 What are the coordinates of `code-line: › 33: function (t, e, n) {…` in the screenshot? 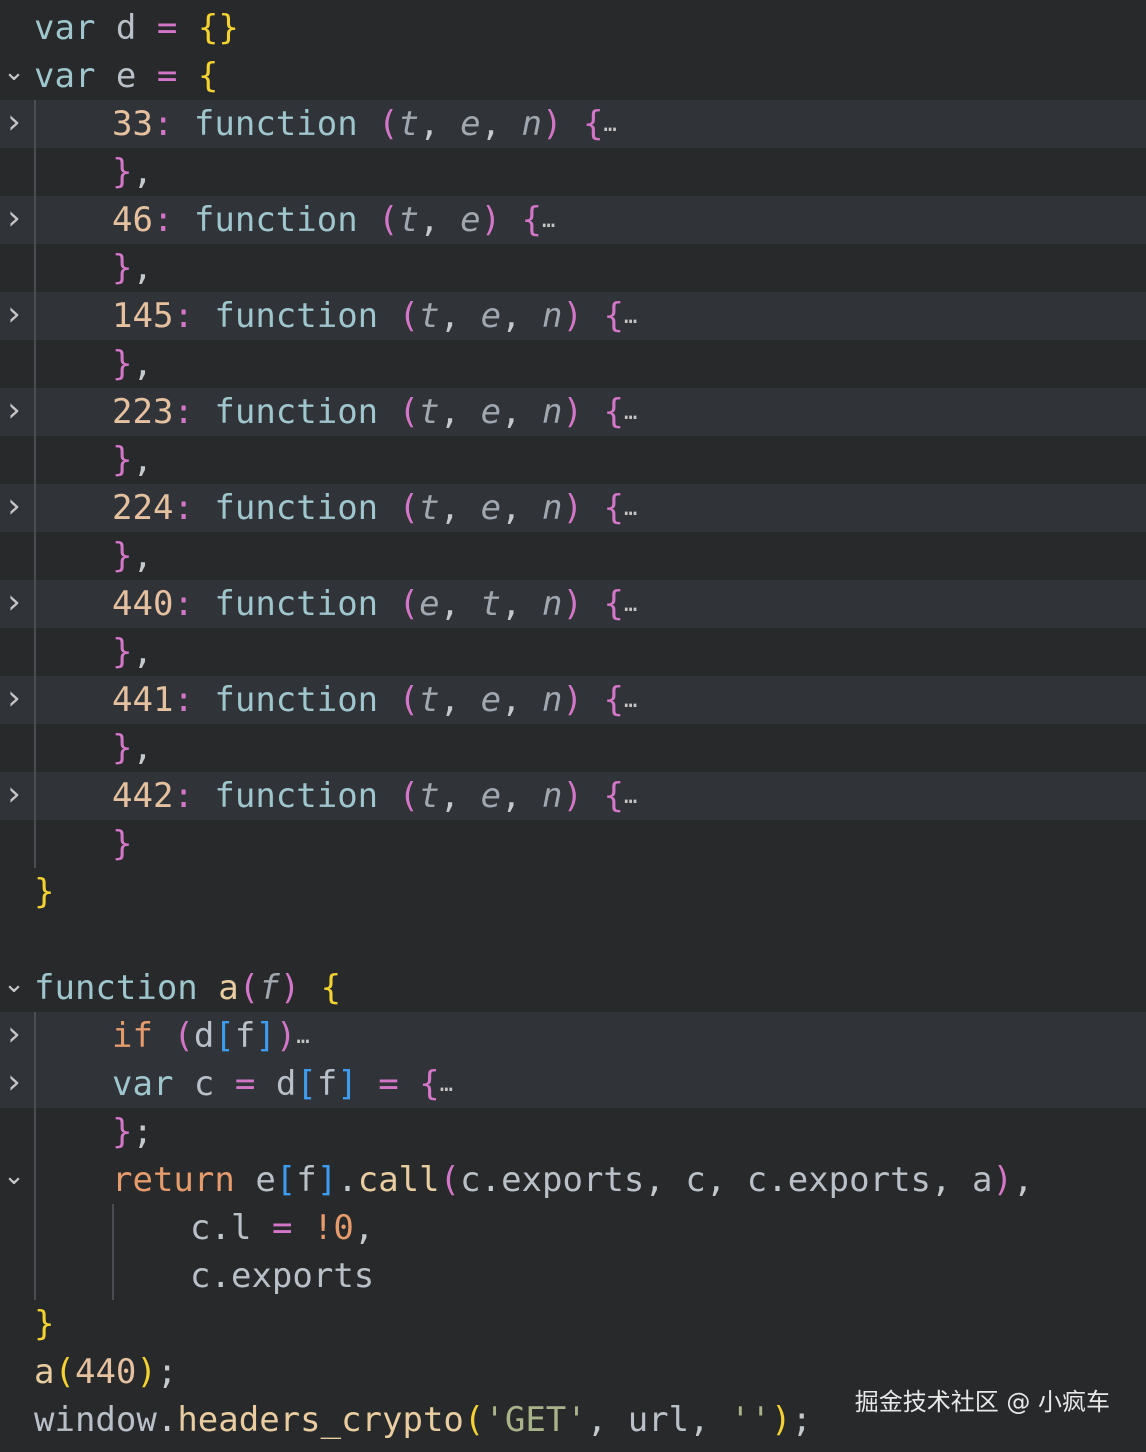 It's located at (573, 124).